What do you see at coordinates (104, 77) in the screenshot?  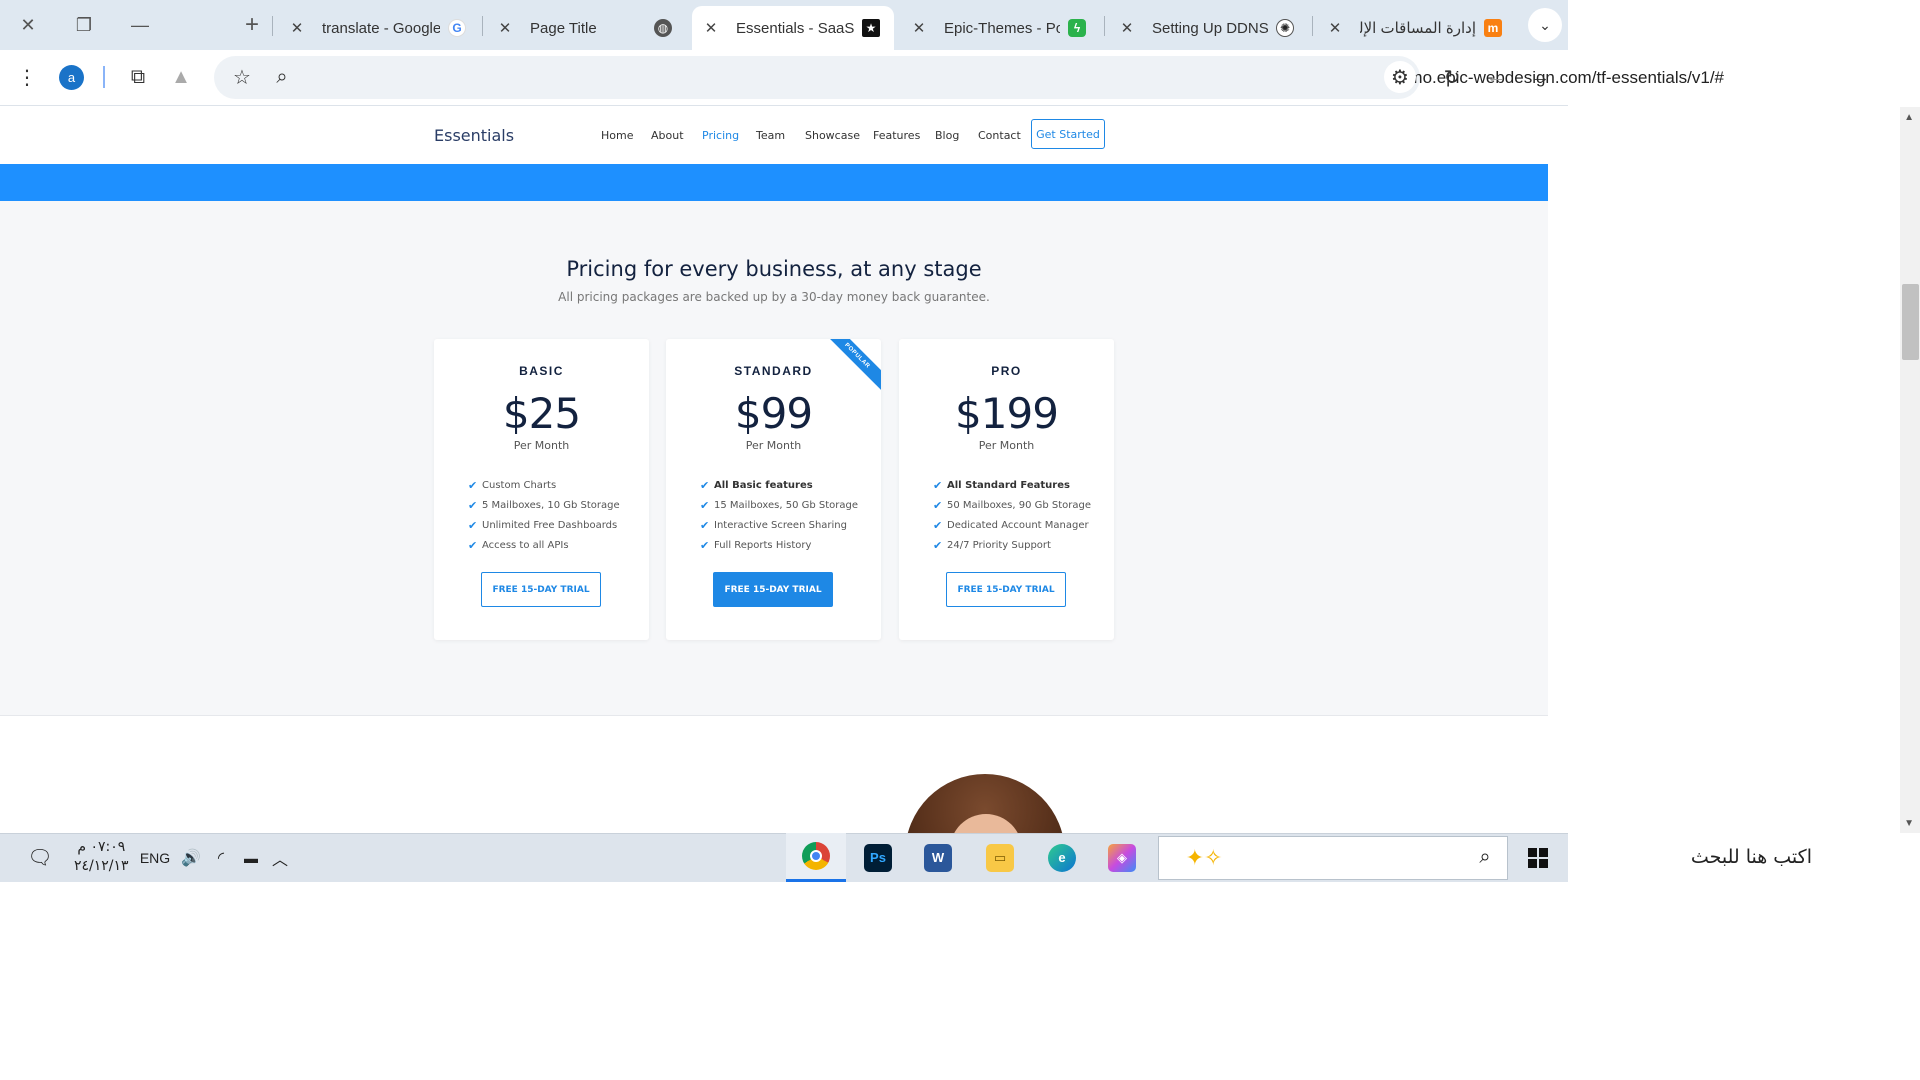 I see `toolbar-divider` at bounding box center [104, 77].